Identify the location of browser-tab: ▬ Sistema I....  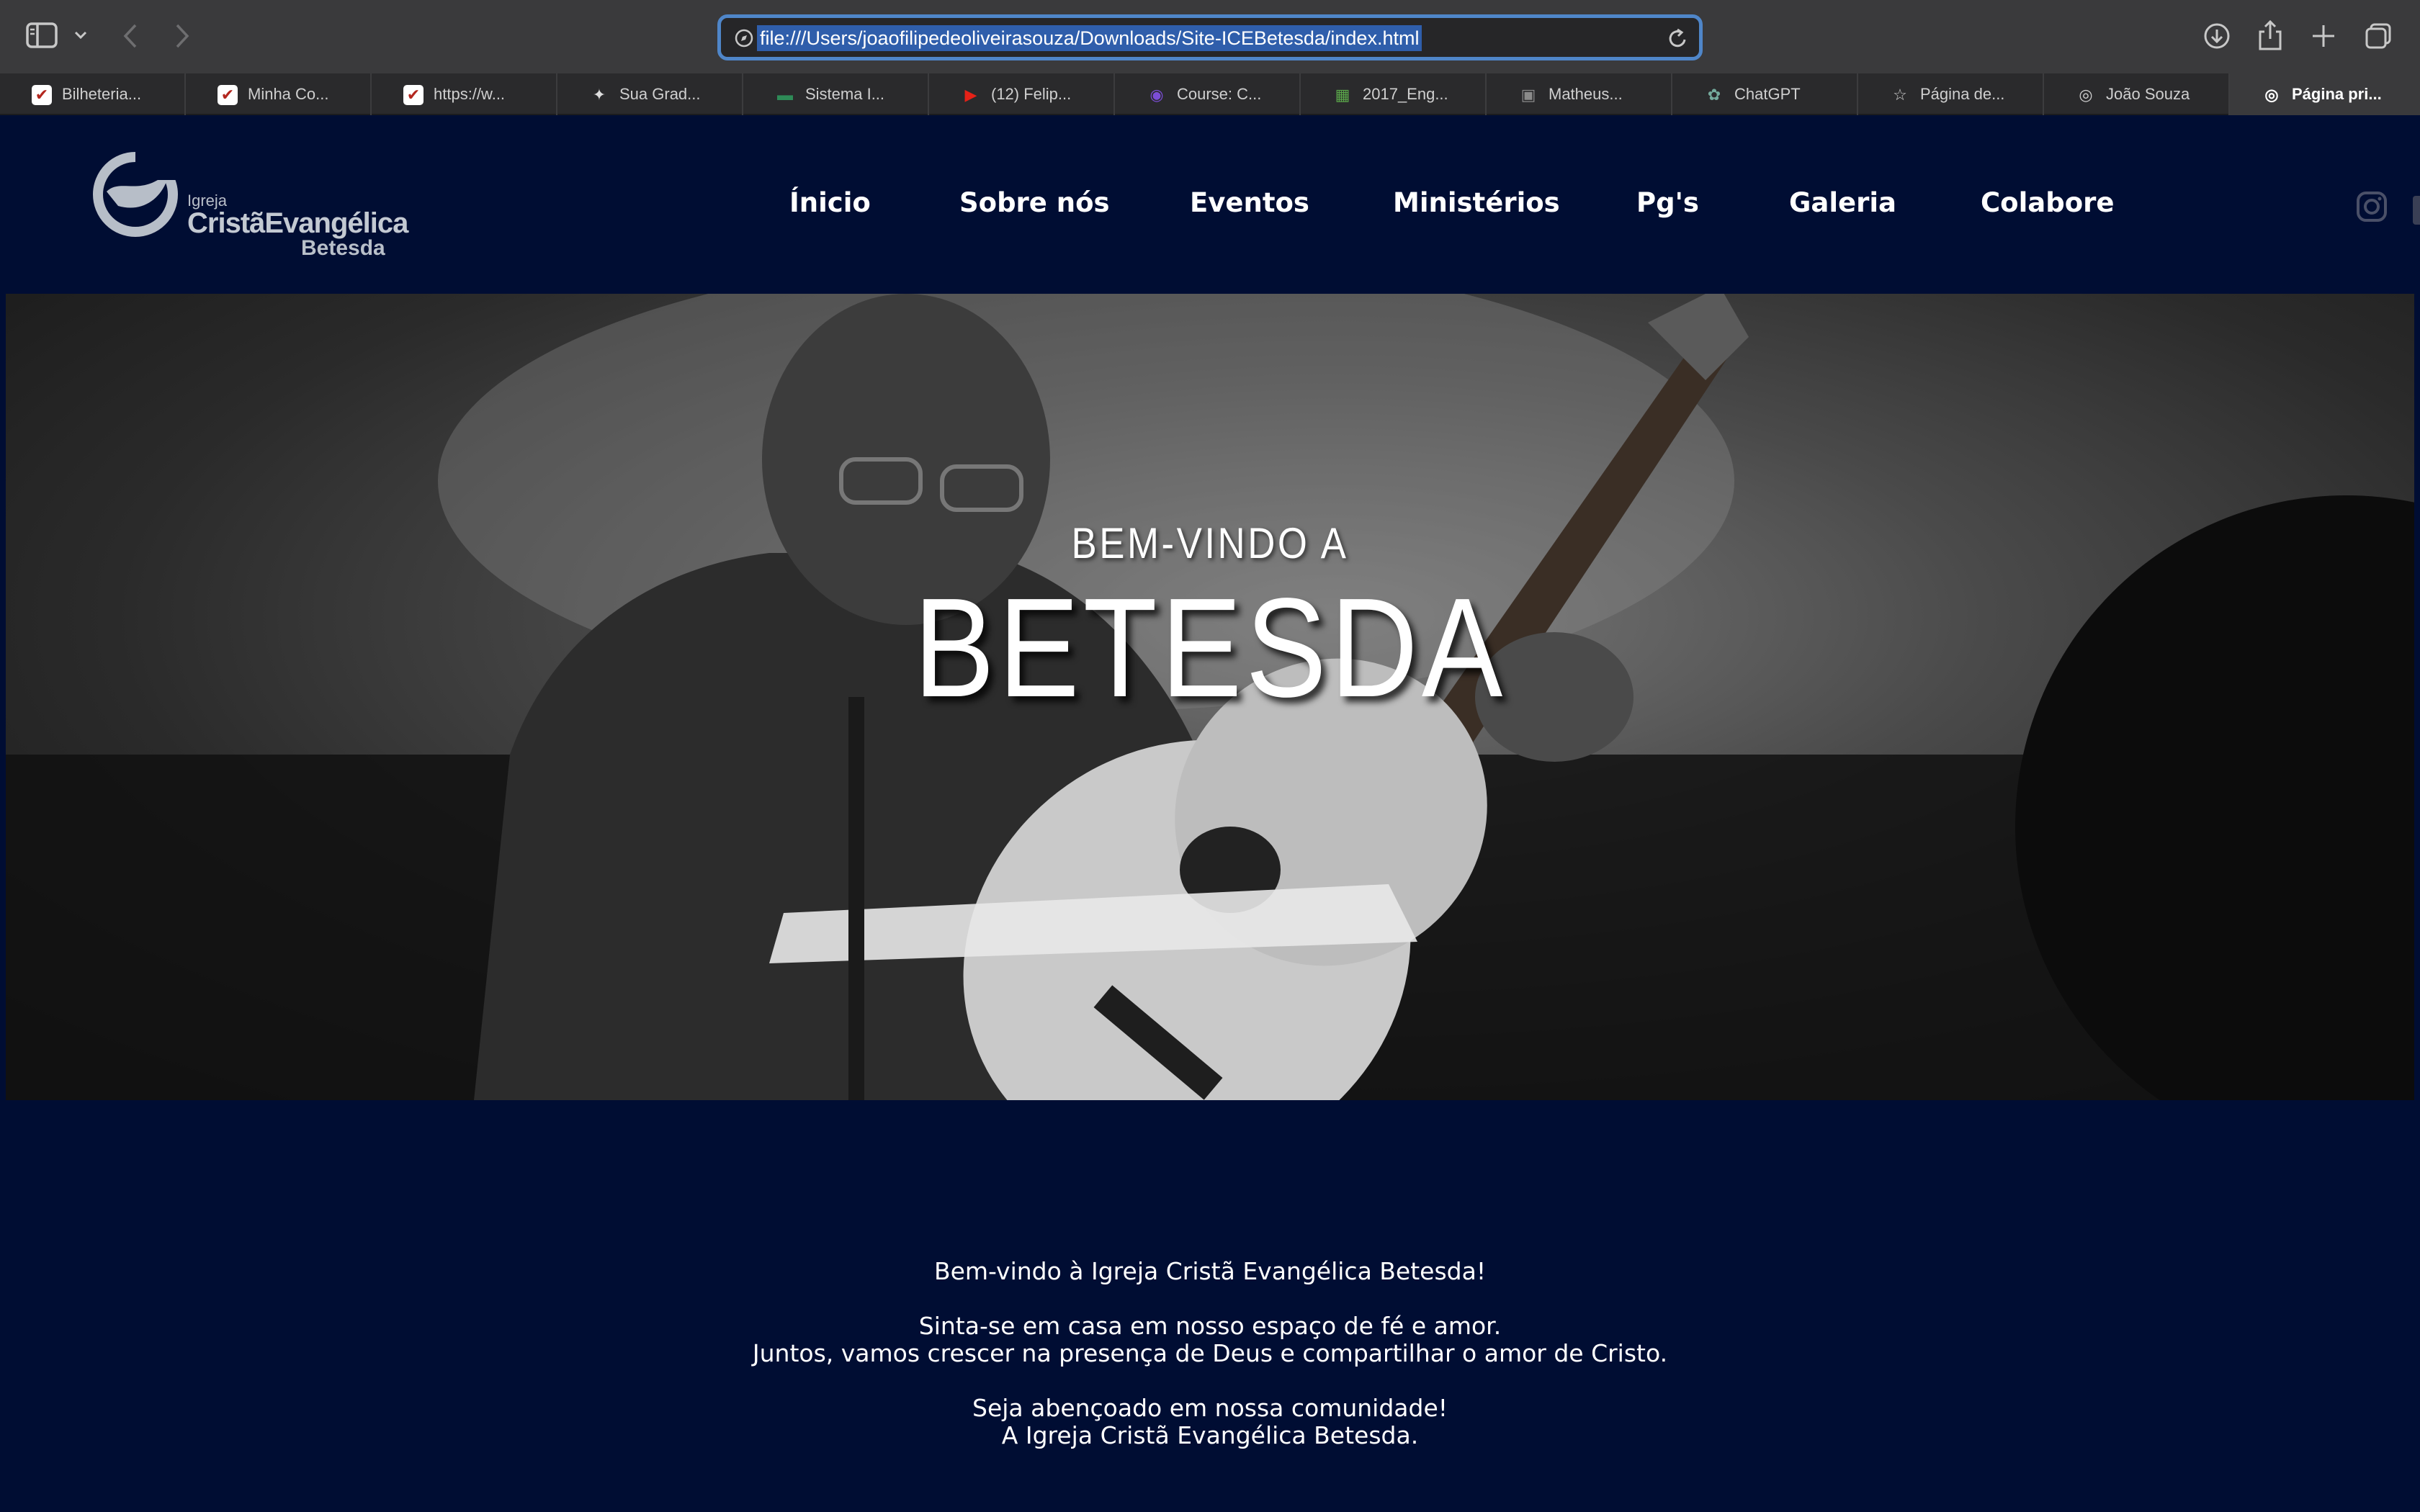
(836, 94).